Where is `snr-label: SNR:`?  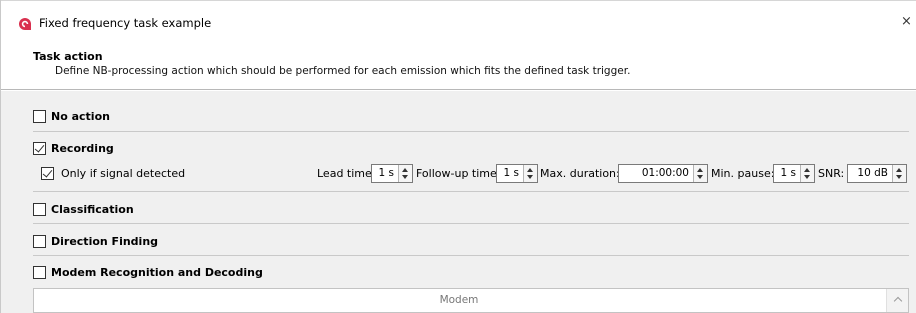 snr-label: SNR: is located at coordinates (831, 173).